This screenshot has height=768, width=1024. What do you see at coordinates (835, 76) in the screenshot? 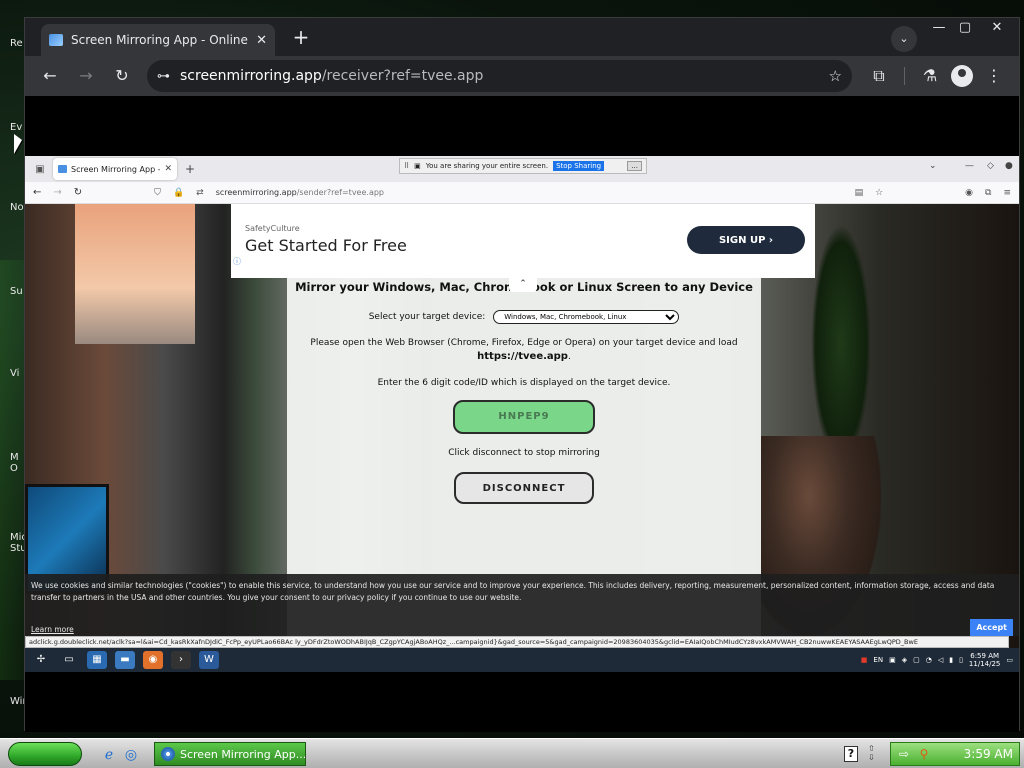
I see `bookmark-star-icon: ☆` at bounding box center [835, 76].